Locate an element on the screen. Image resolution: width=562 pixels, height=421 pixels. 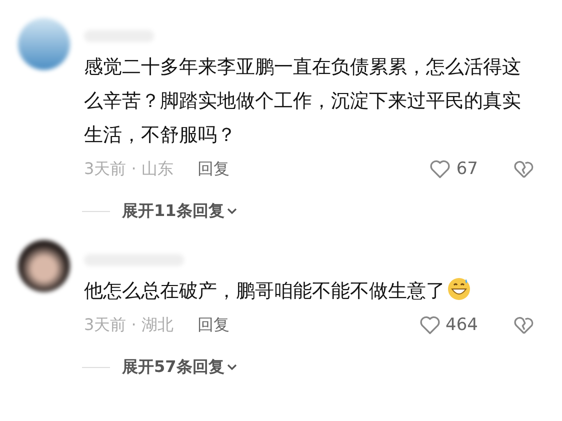
like-count: 464 is located at coordinates (462, 325).